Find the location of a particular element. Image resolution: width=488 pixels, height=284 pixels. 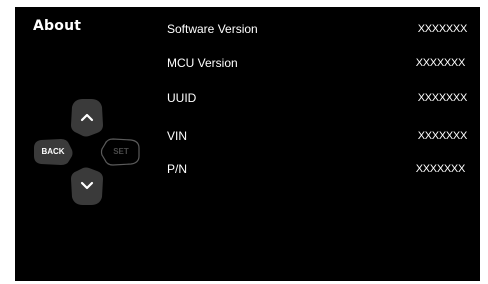

dpad-controls: BACK SET is located at coordinates (86, 152).